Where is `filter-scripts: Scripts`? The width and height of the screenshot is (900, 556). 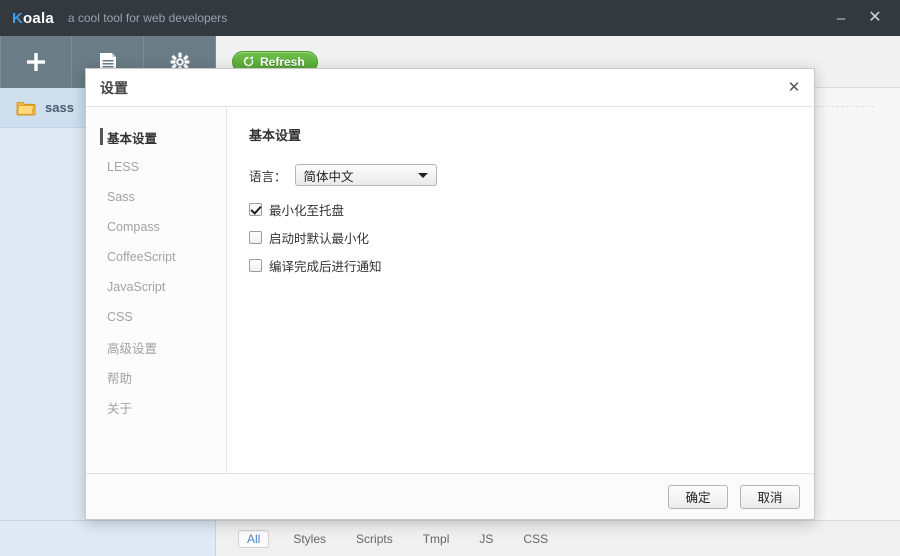 filter-scripts: Scripts is located at coordinates (374, 539).